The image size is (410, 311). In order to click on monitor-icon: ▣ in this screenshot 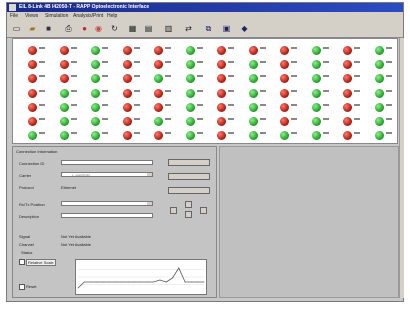, I will do `click(226, 28)`.